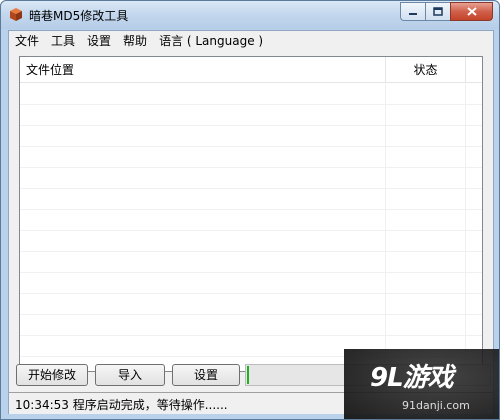 The image size is (500, 420). I want to click on close-icon, so click(471, 11).